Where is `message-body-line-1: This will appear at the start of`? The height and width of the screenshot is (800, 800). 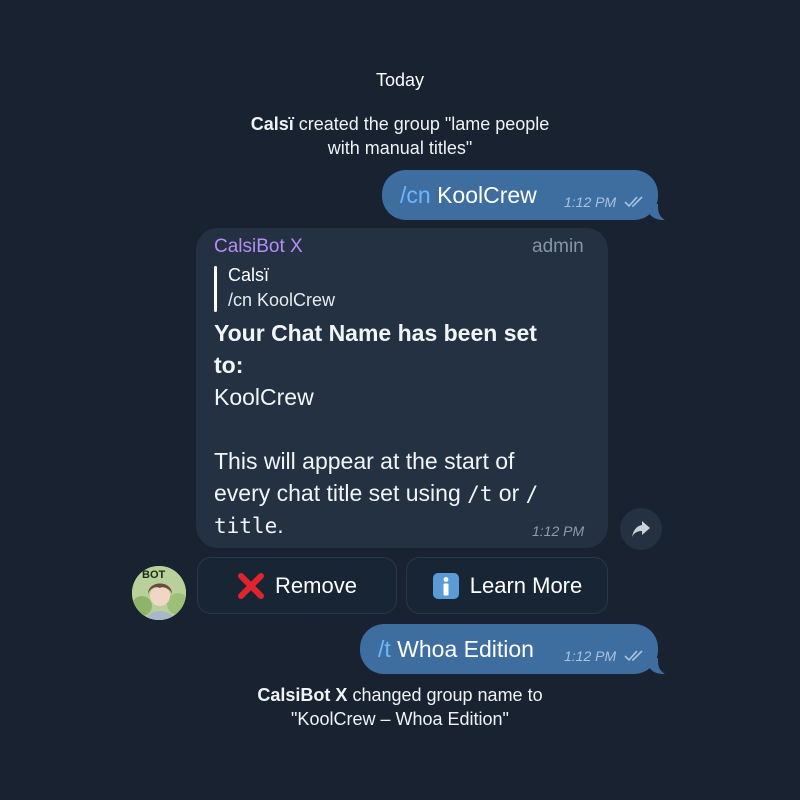
message-body-line-1: This will appear at the start of is located at coordinates (364, 461).